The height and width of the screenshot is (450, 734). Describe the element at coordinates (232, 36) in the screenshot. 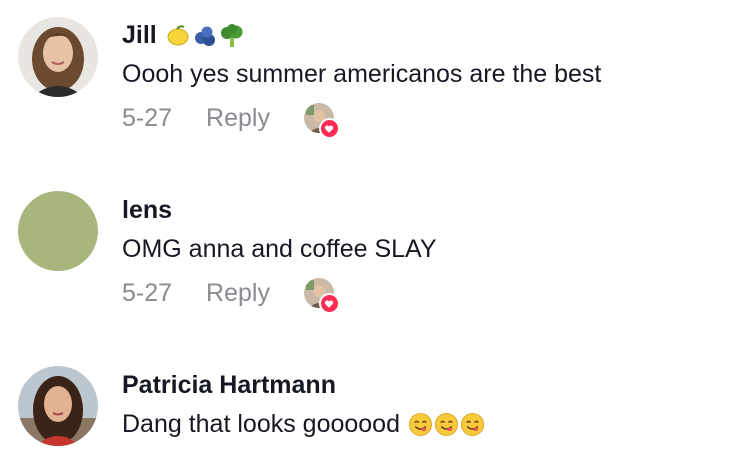

I see `broccoli-icon` at that location.